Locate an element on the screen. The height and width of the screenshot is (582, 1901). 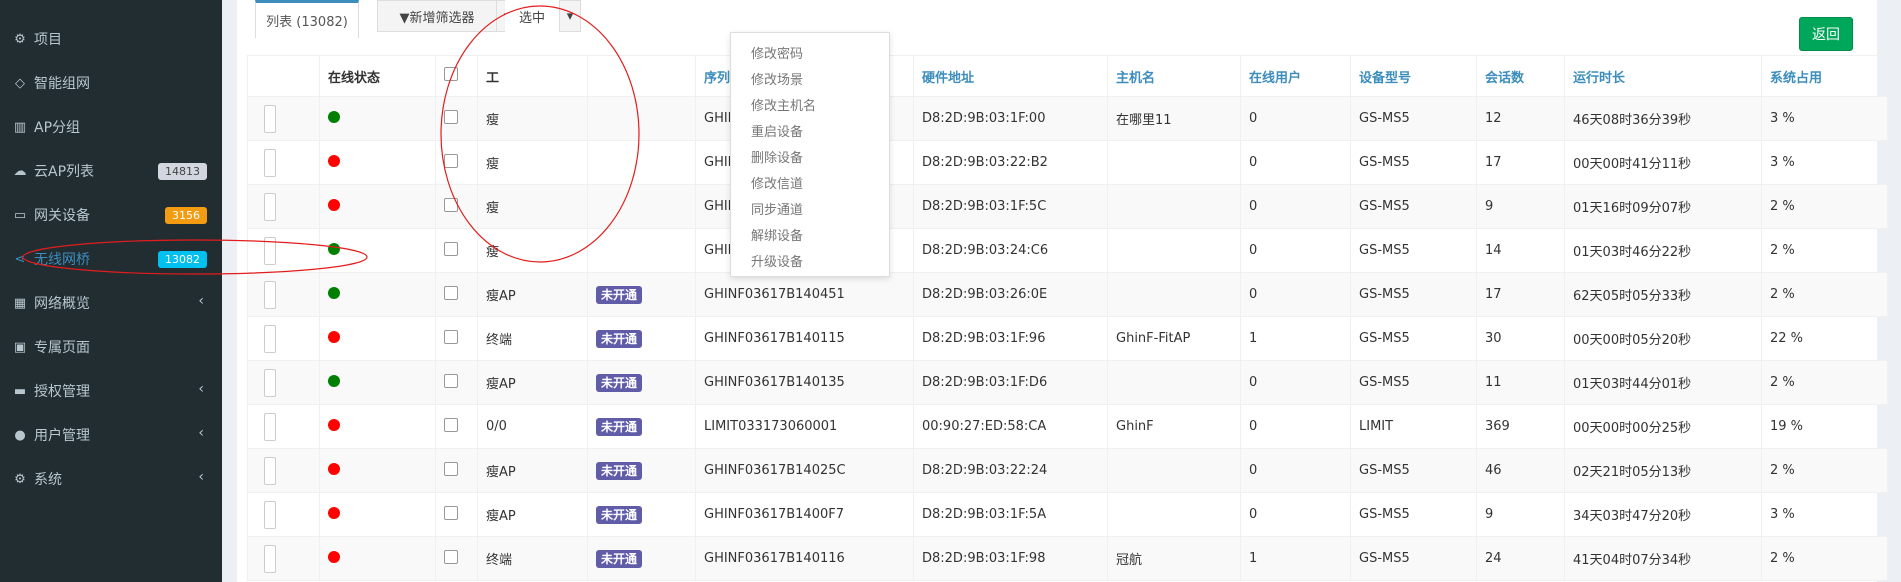
sidebar-item-5: ⋖ 无线网桥 13082 is located at coordinates (111, 259).